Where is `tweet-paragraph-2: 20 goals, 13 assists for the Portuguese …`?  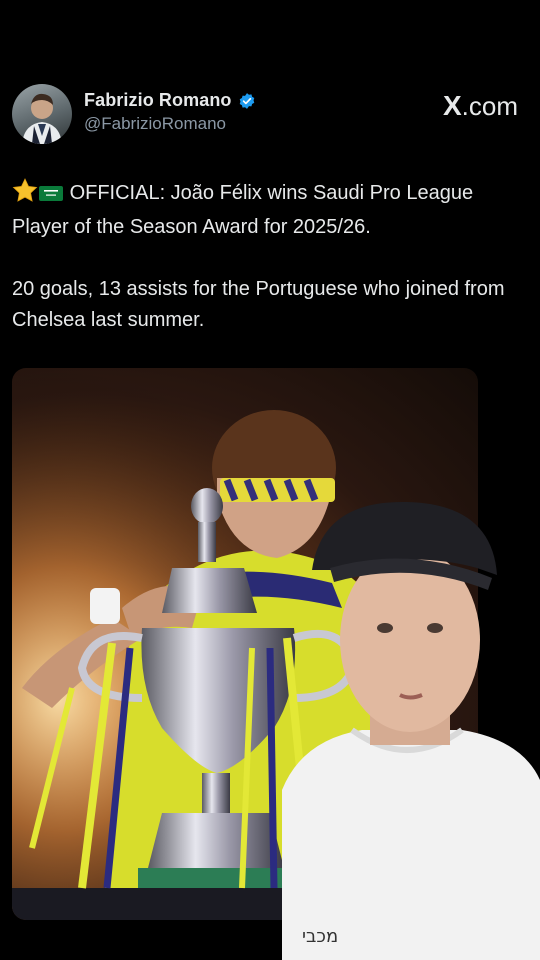
tweet-paragraph-2: 20 goals, 13 assists for the Portuguese … is located at coordinates (272, 305).